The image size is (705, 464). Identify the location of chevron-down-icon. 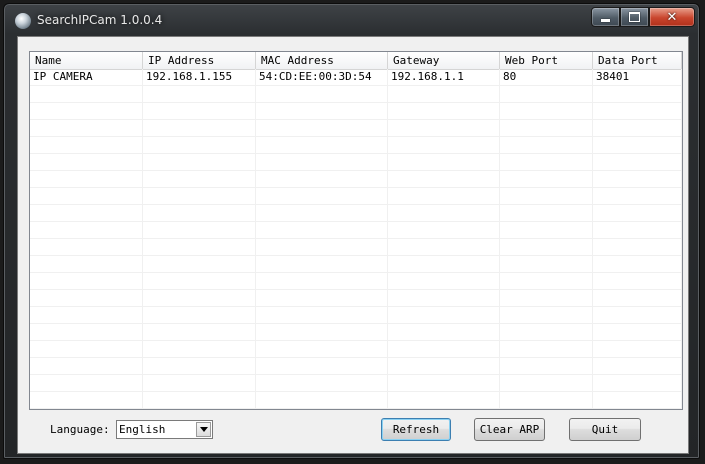
(203, 429).